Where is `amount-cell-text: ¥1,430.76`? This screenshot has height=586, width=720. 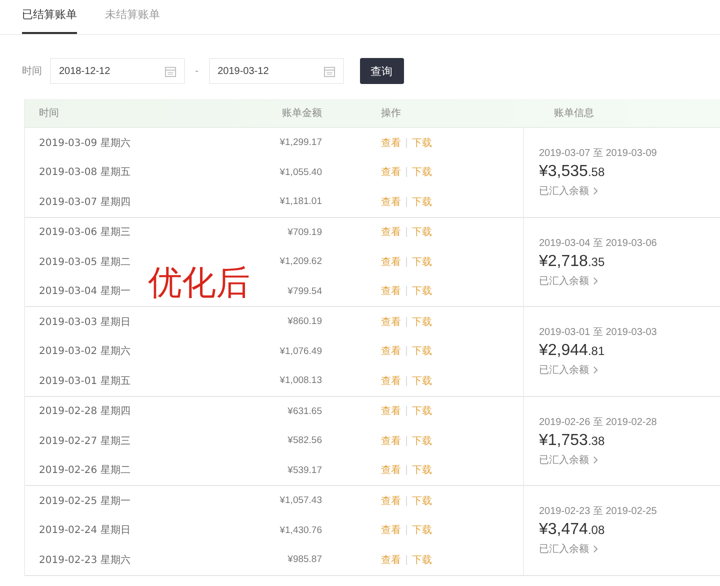 amount-cell-text: ¥1,430.76 is located at coordinates (300, 530).